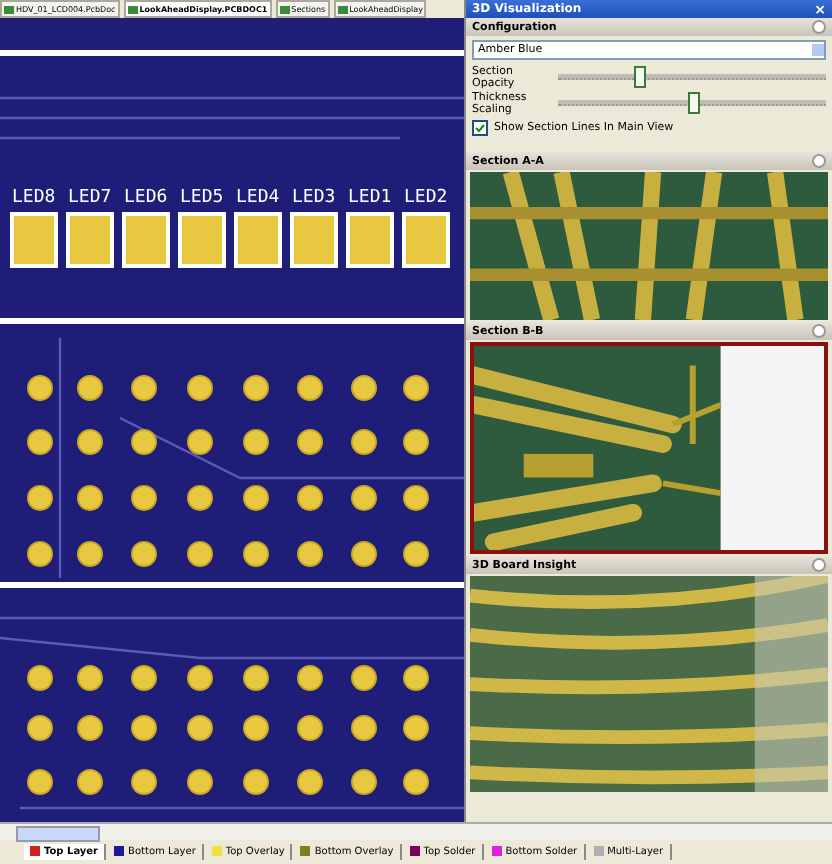 The width and height of the screenshot is (832, 864). Describe the element at coordinates (146, 198) in the screenshot. I see `led-designator: LED6` at that location.